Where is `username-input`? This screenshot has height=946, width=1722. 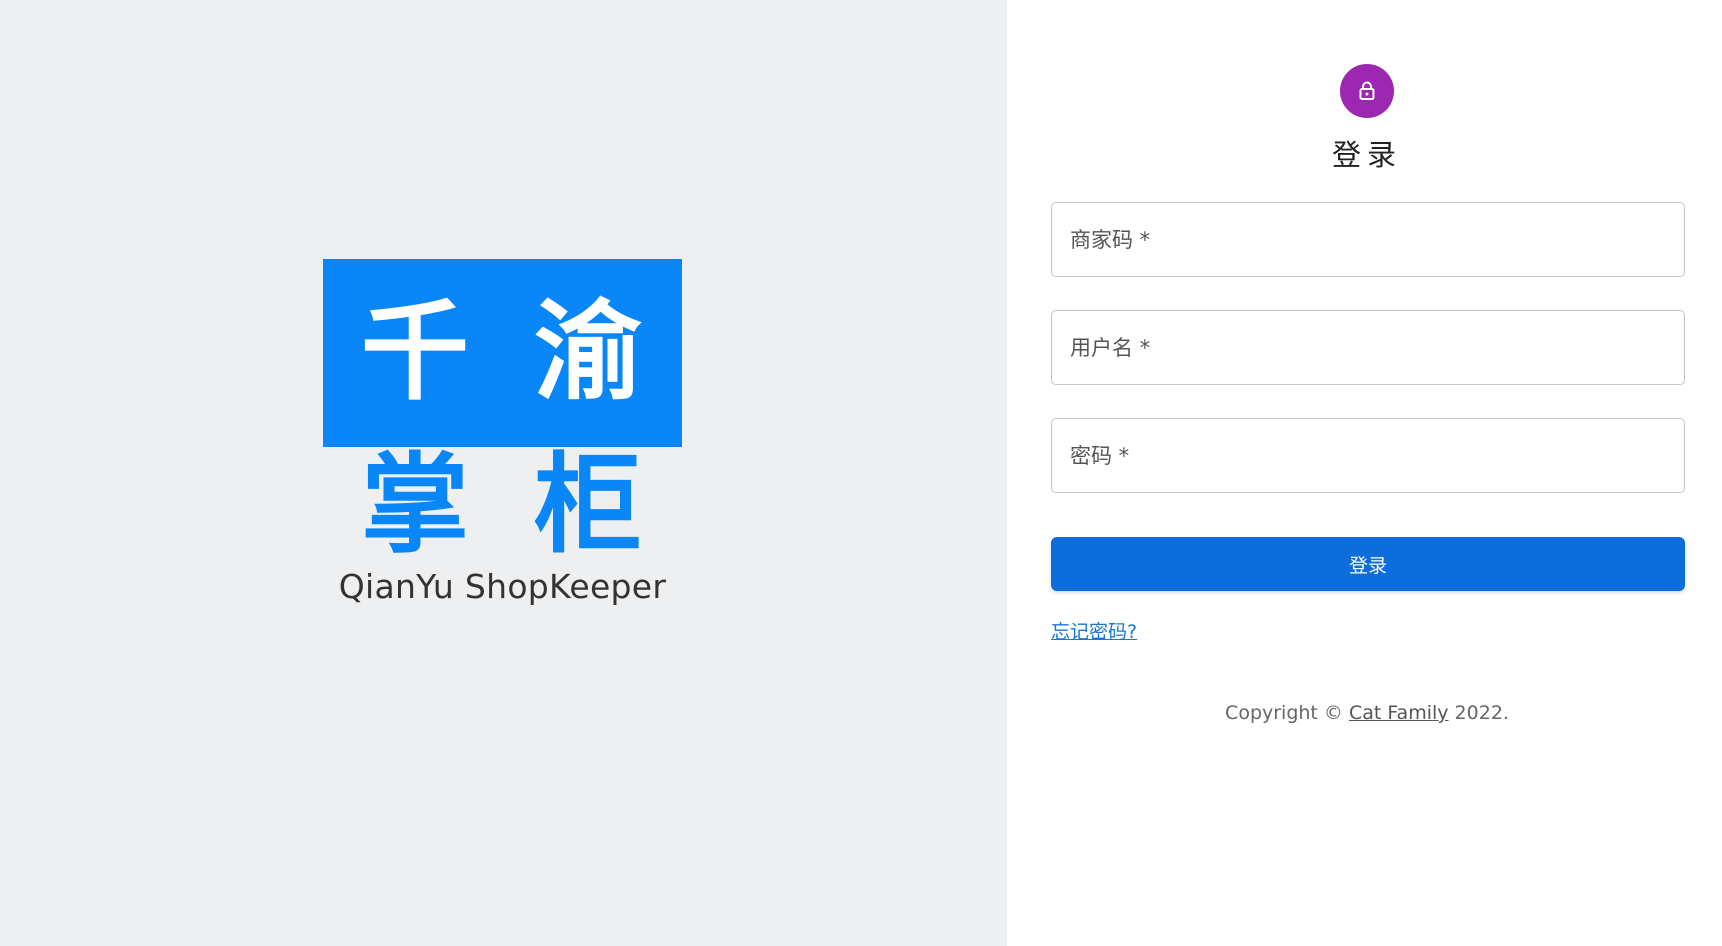 username-input is located at coordinates (1368, 347).